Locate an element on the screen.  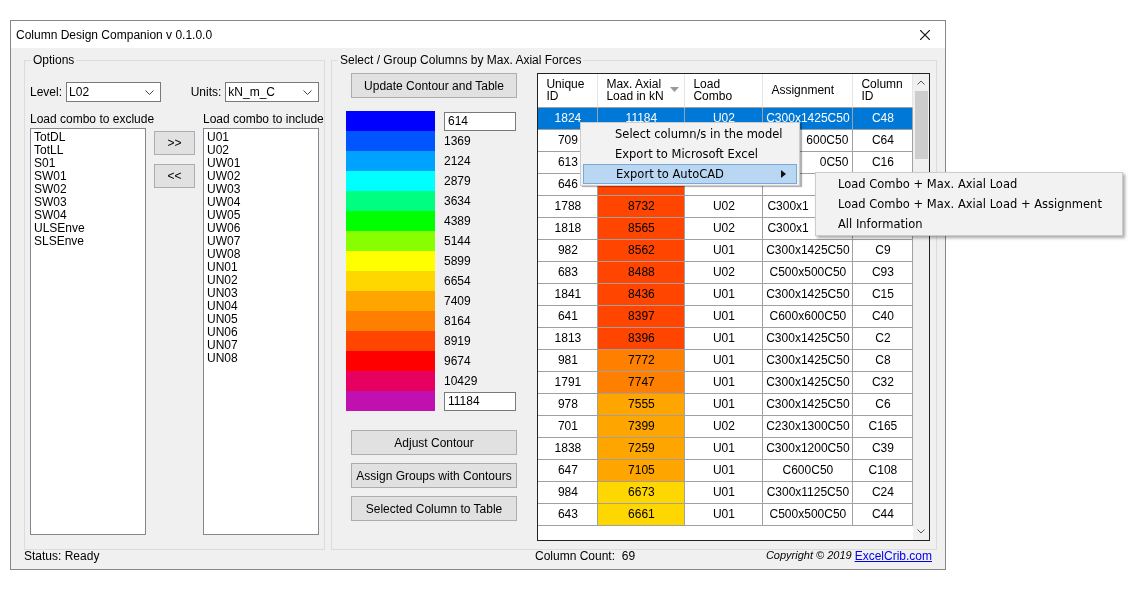
list-item: UW08 is located at coordinates (261, 254).